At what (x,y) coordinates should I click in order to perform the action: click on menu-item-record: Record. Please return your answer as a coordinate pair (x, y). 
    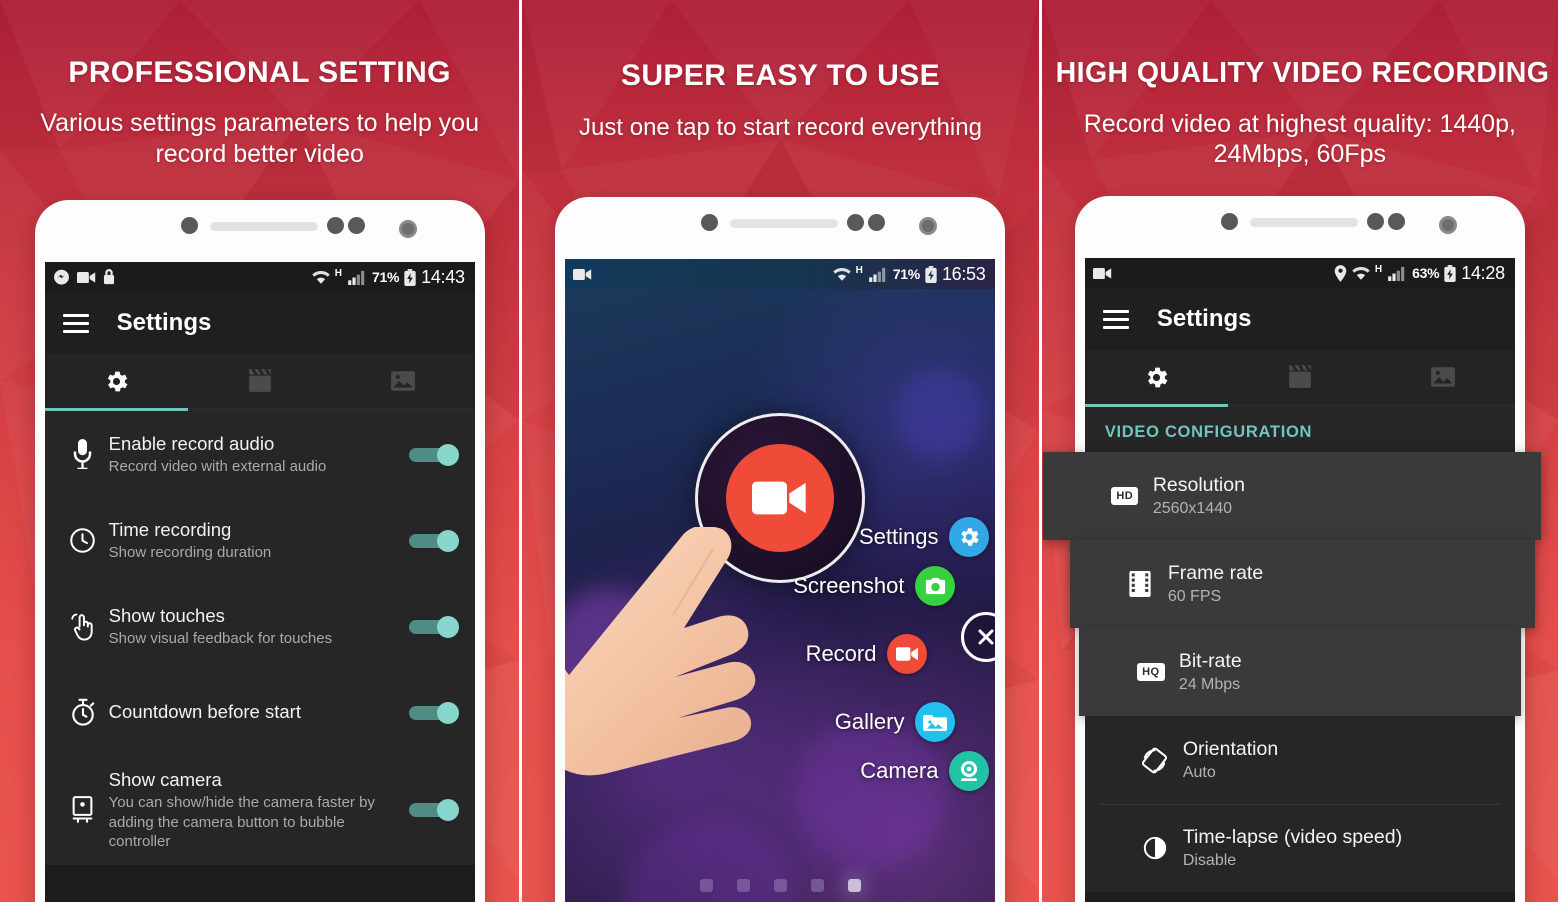
    Looking at the image, I should click on (828, 654).